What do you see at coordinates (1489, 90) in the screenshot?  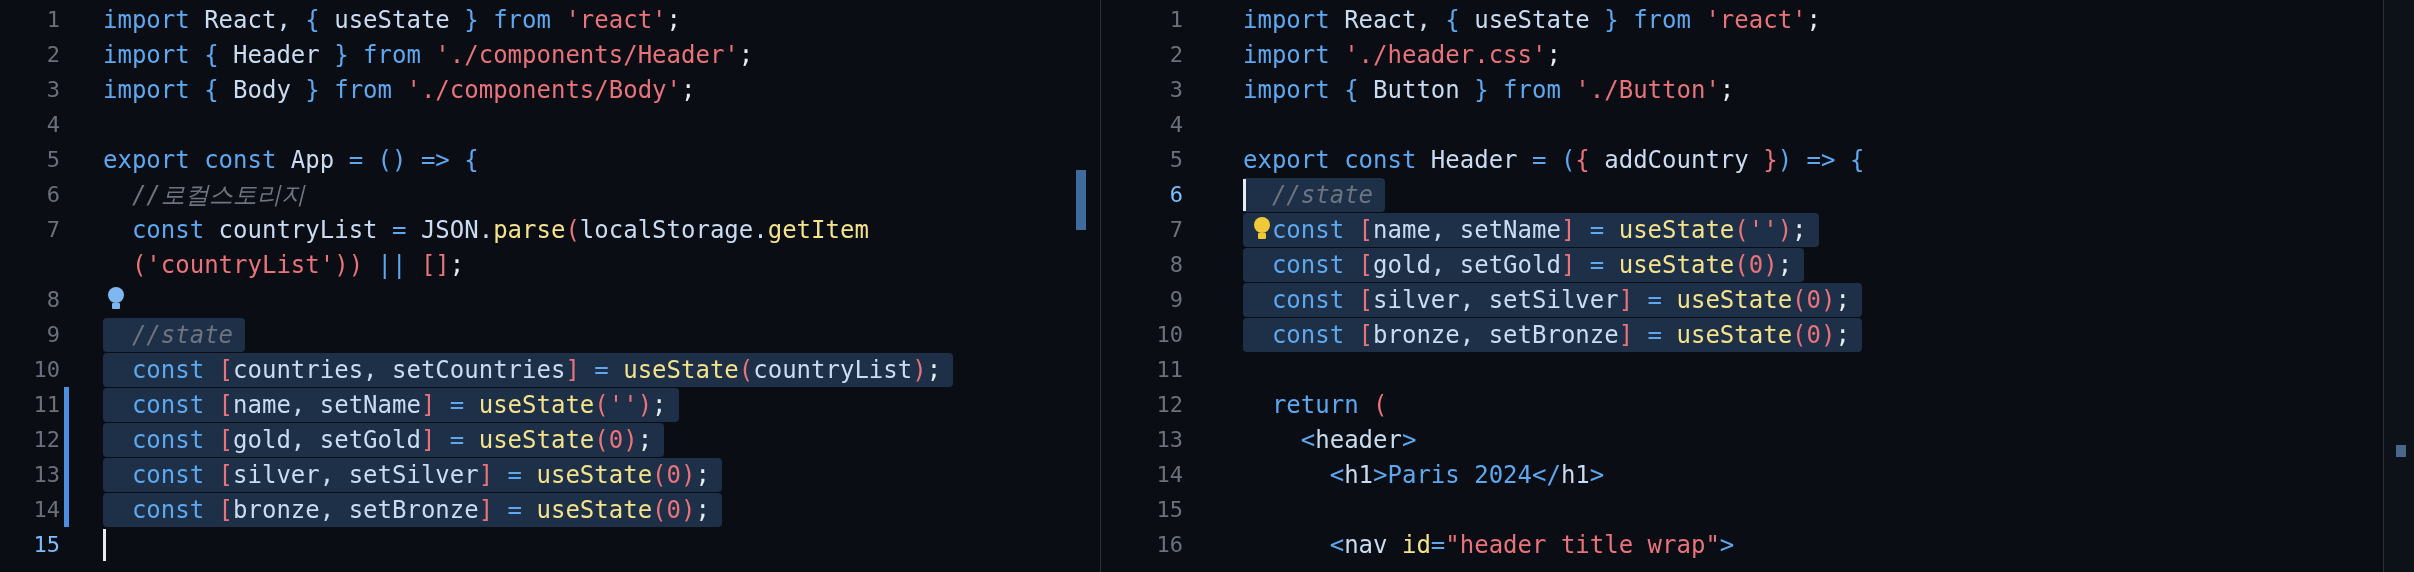 I see `code-line: import { Button } from './Button';` at bounding box center [1489, 90].